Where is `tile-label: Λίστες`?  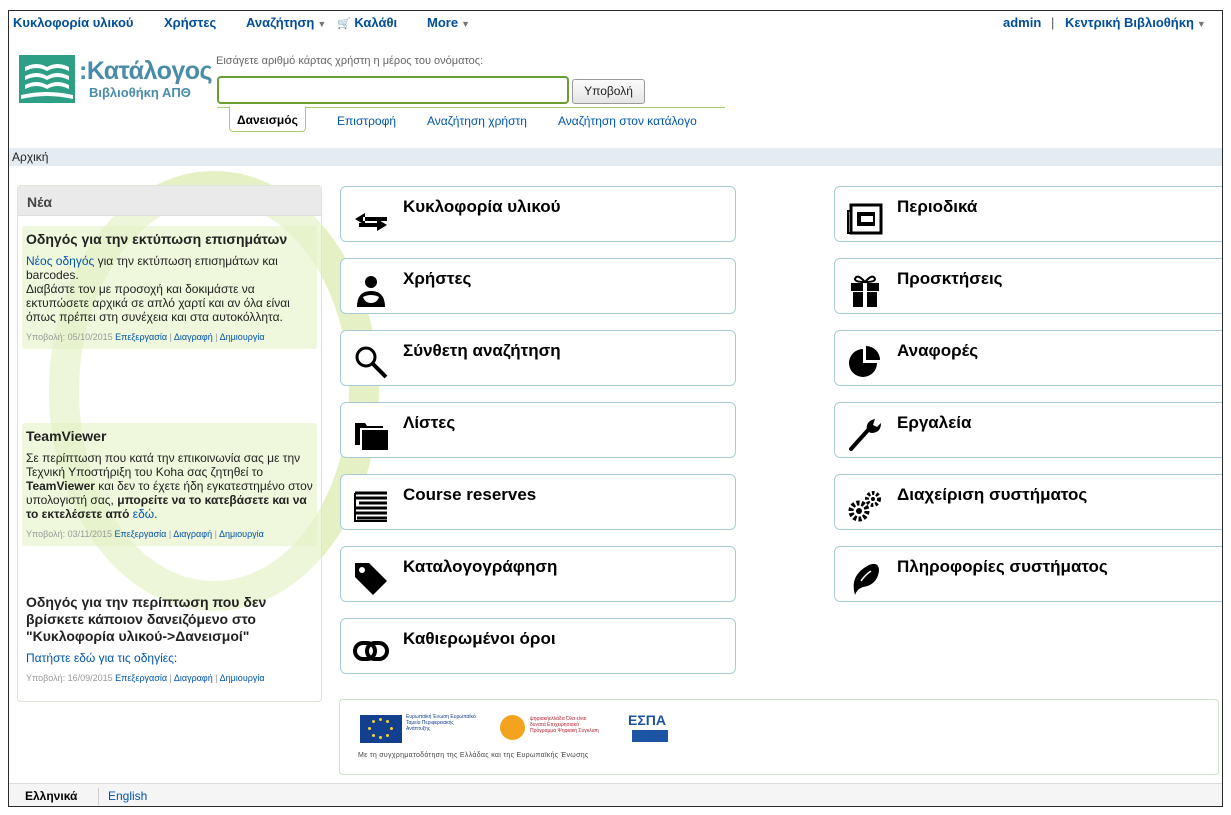 tile-label: Λίστες is located at coordinates (429, 422).